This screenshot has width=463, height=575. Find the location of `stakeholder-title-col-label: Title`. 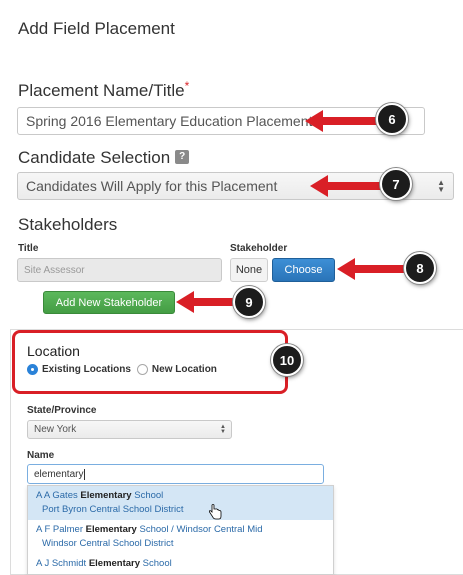

stakeholder-title-col-label: Title is located at coordinates (28, 248).